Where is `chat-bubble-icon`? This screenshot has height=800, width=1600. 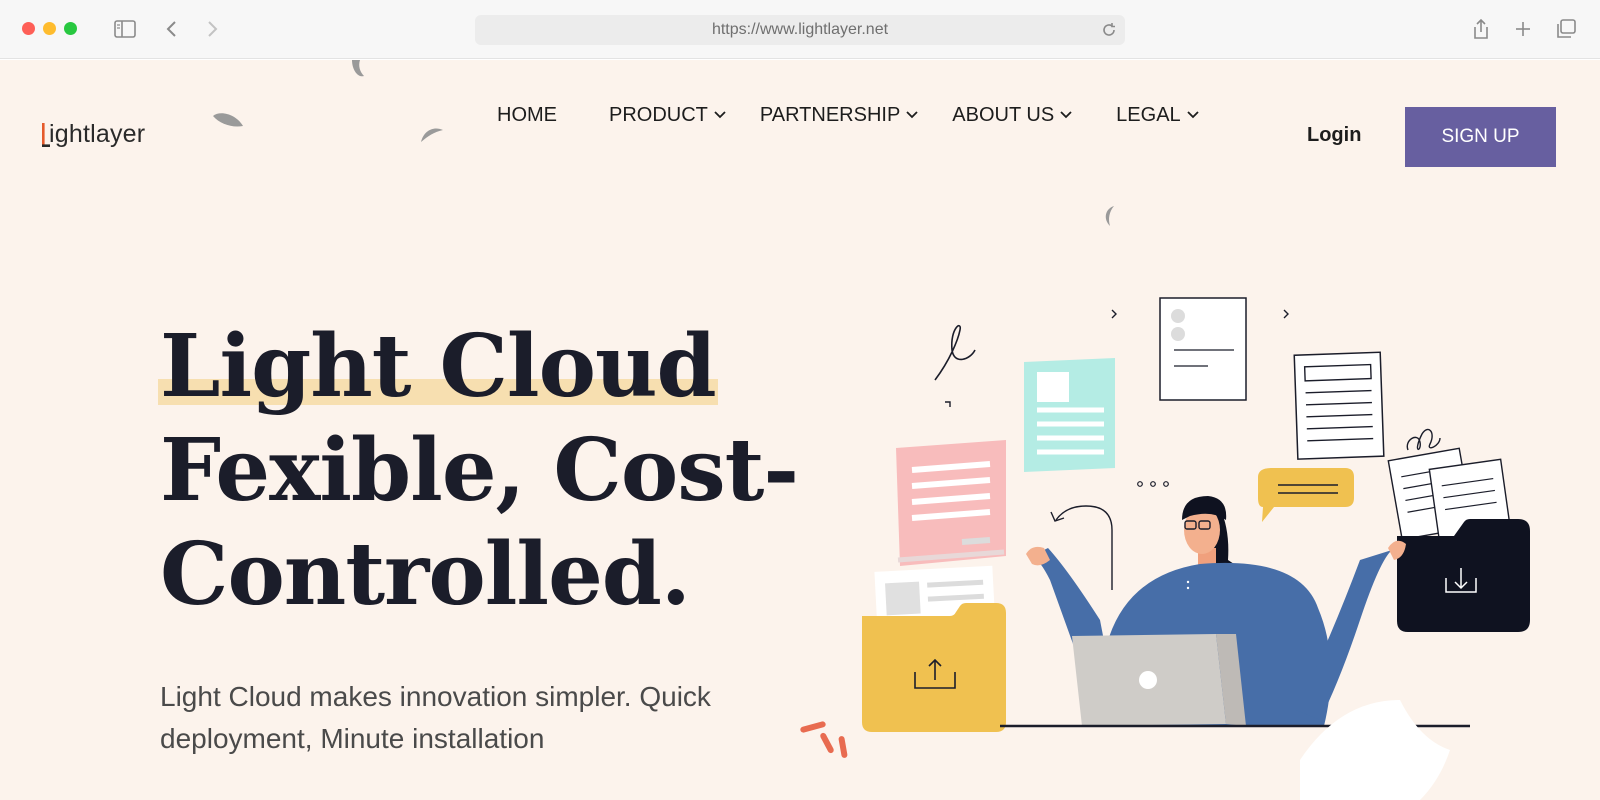 chat-bubble-icon is located at coordinates (1306, 495).